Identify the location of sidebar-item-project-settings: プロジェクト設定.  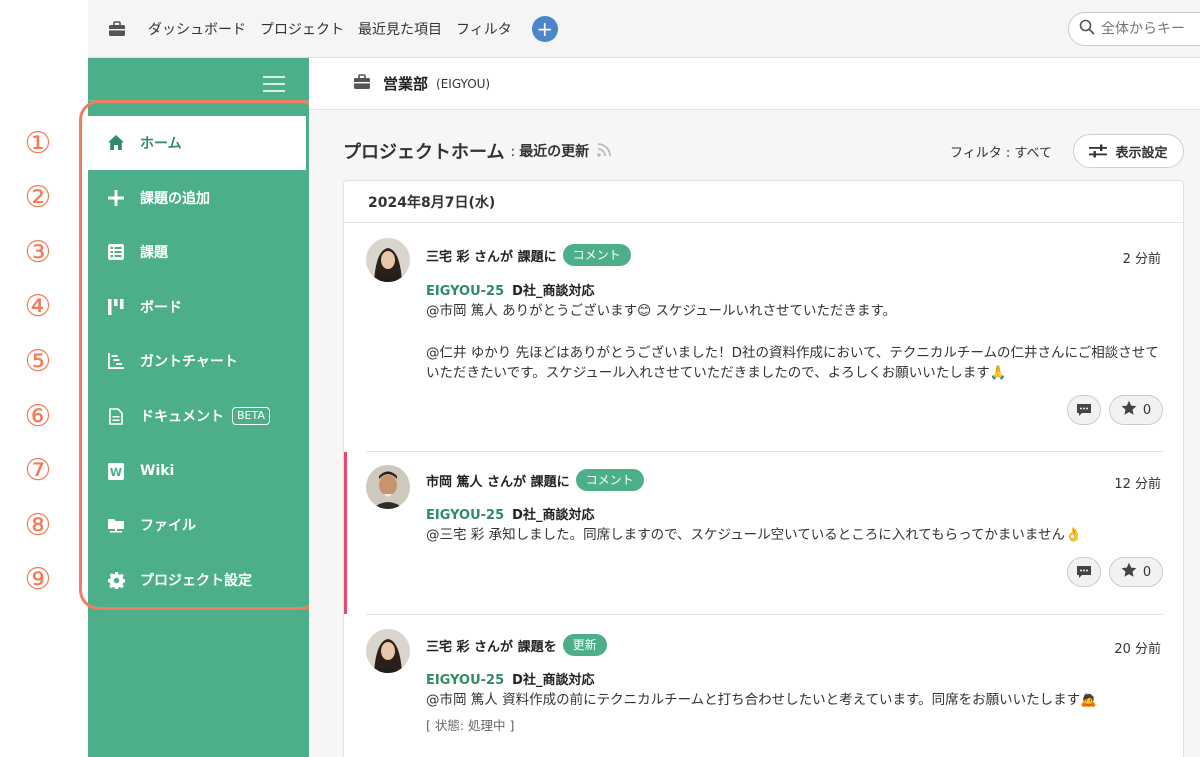
(198, 580).